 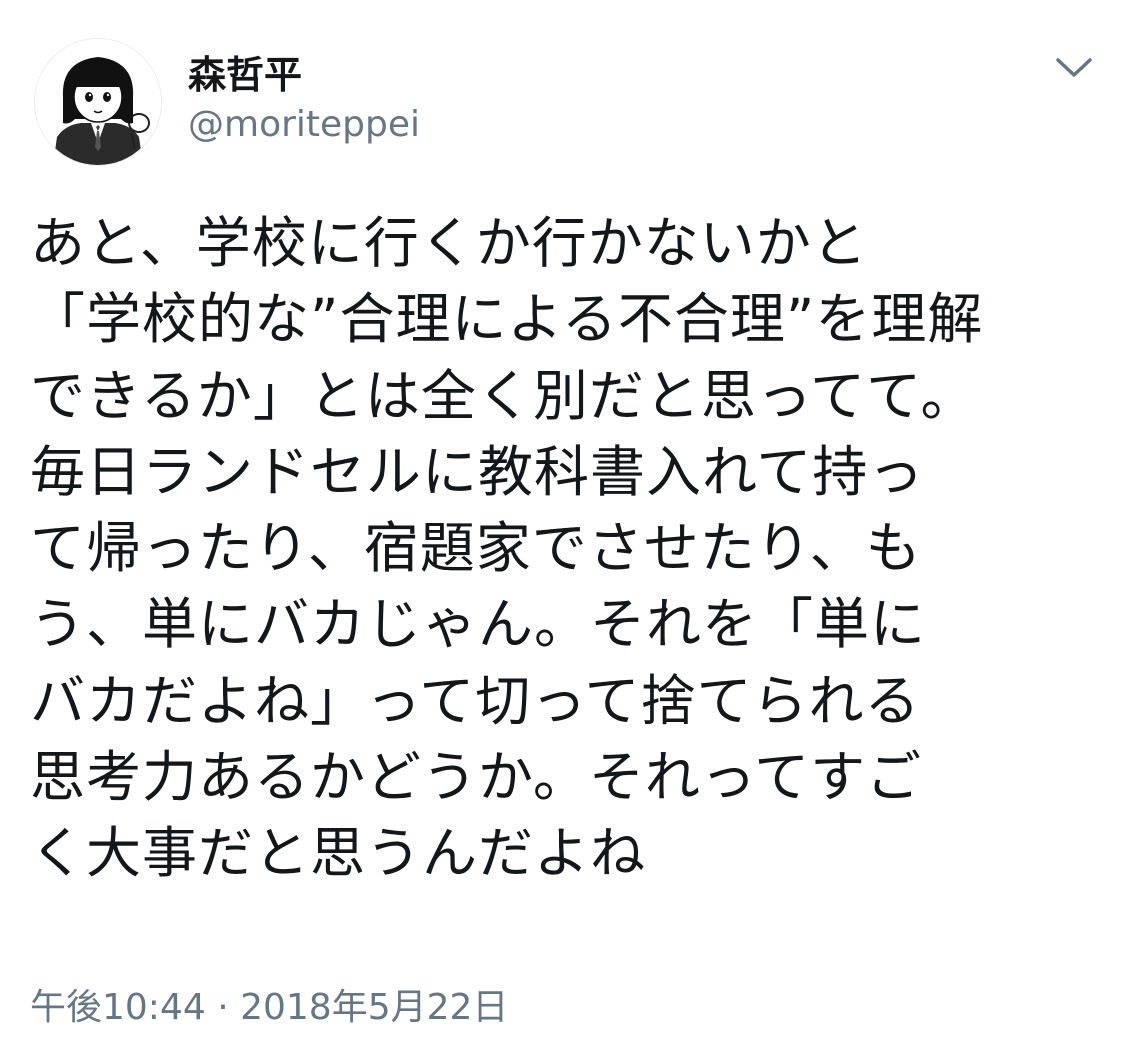 I want to click on avatar-illustration, so click(x=98, y=102).